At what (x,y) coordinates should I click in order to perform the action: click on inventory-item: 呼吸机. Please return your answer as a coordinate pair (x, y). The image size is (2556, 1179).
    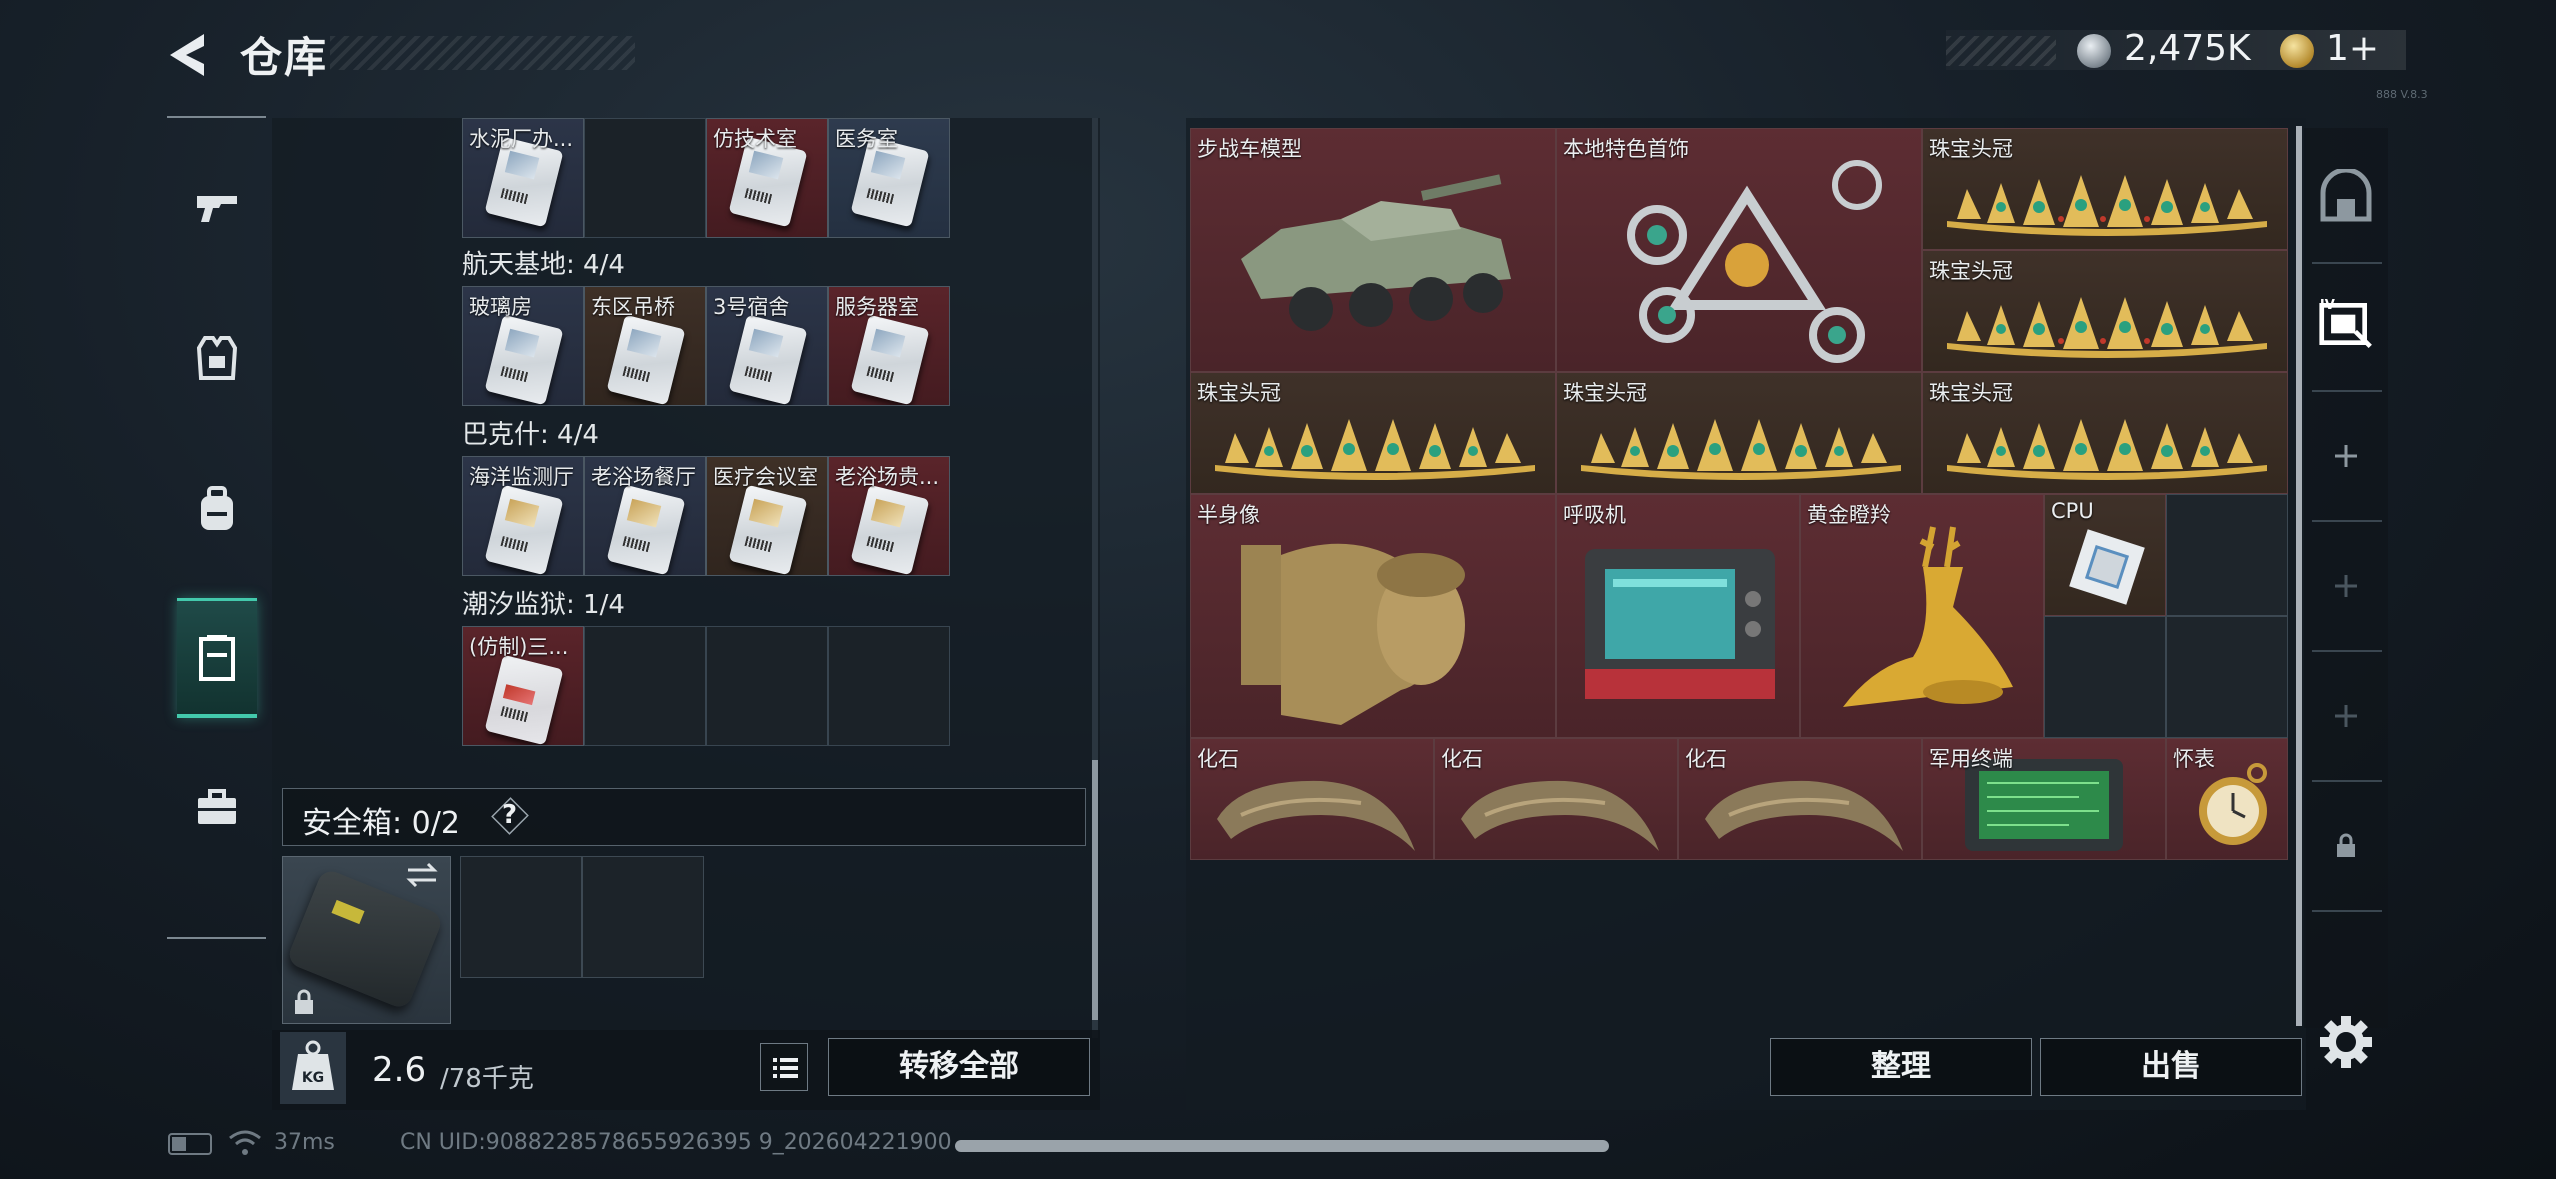
    Looking at the image, I should click on (1678, 616).